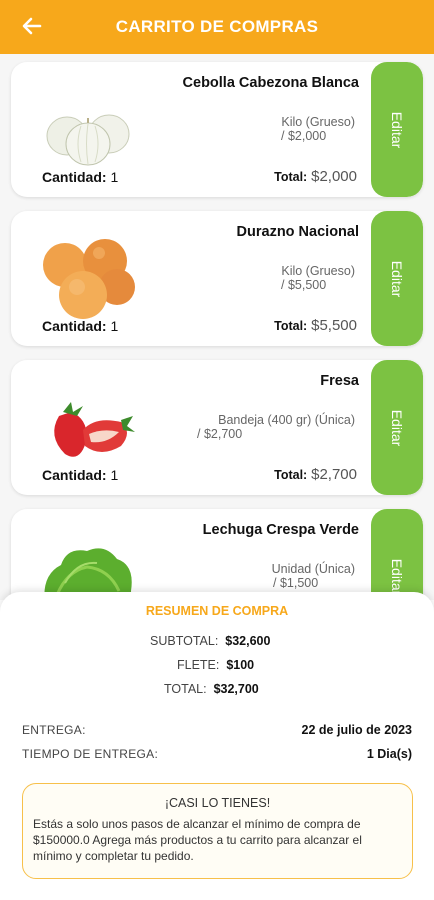 Image resolution: width=434 pixels, height=900 pixels. I want to click on delivery-time-label: TIEMPO DE ENTREGA:, so click(90, 754).